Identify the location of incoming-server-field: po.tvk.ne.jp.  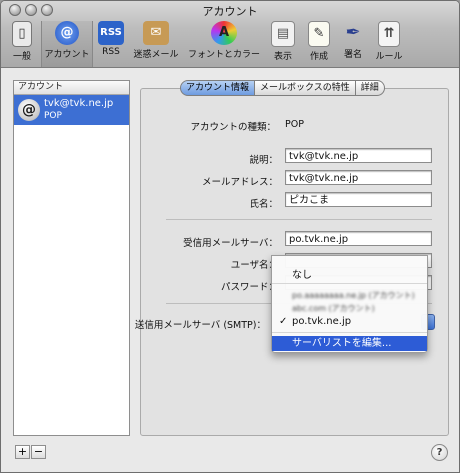
(358, 238).